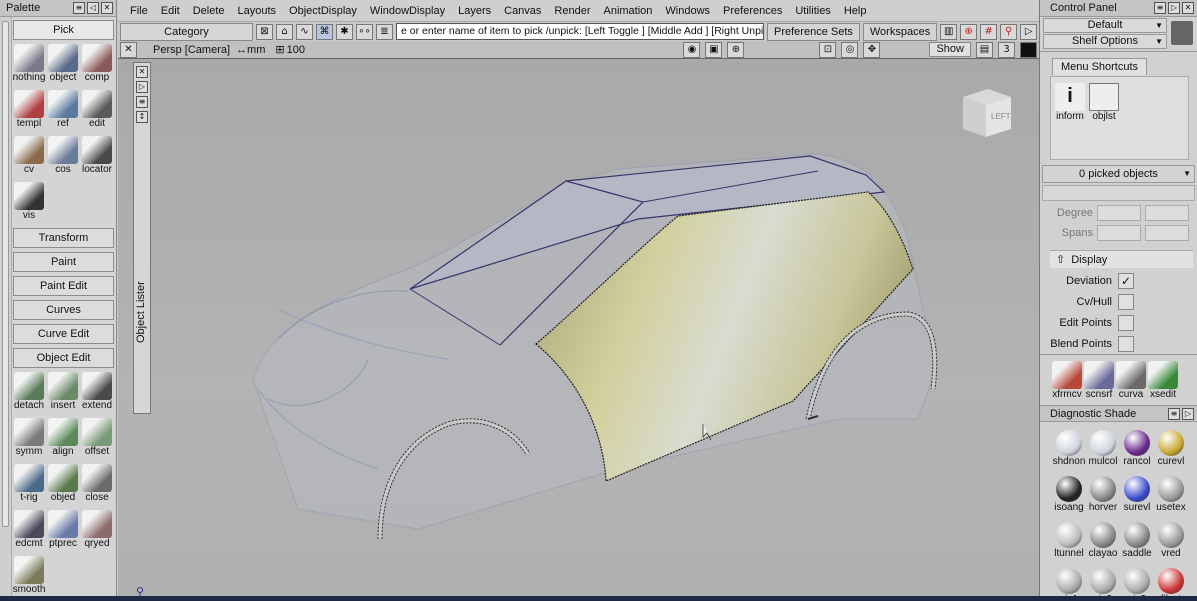  I want to click on comp-tool: comp, so click(97, 65).